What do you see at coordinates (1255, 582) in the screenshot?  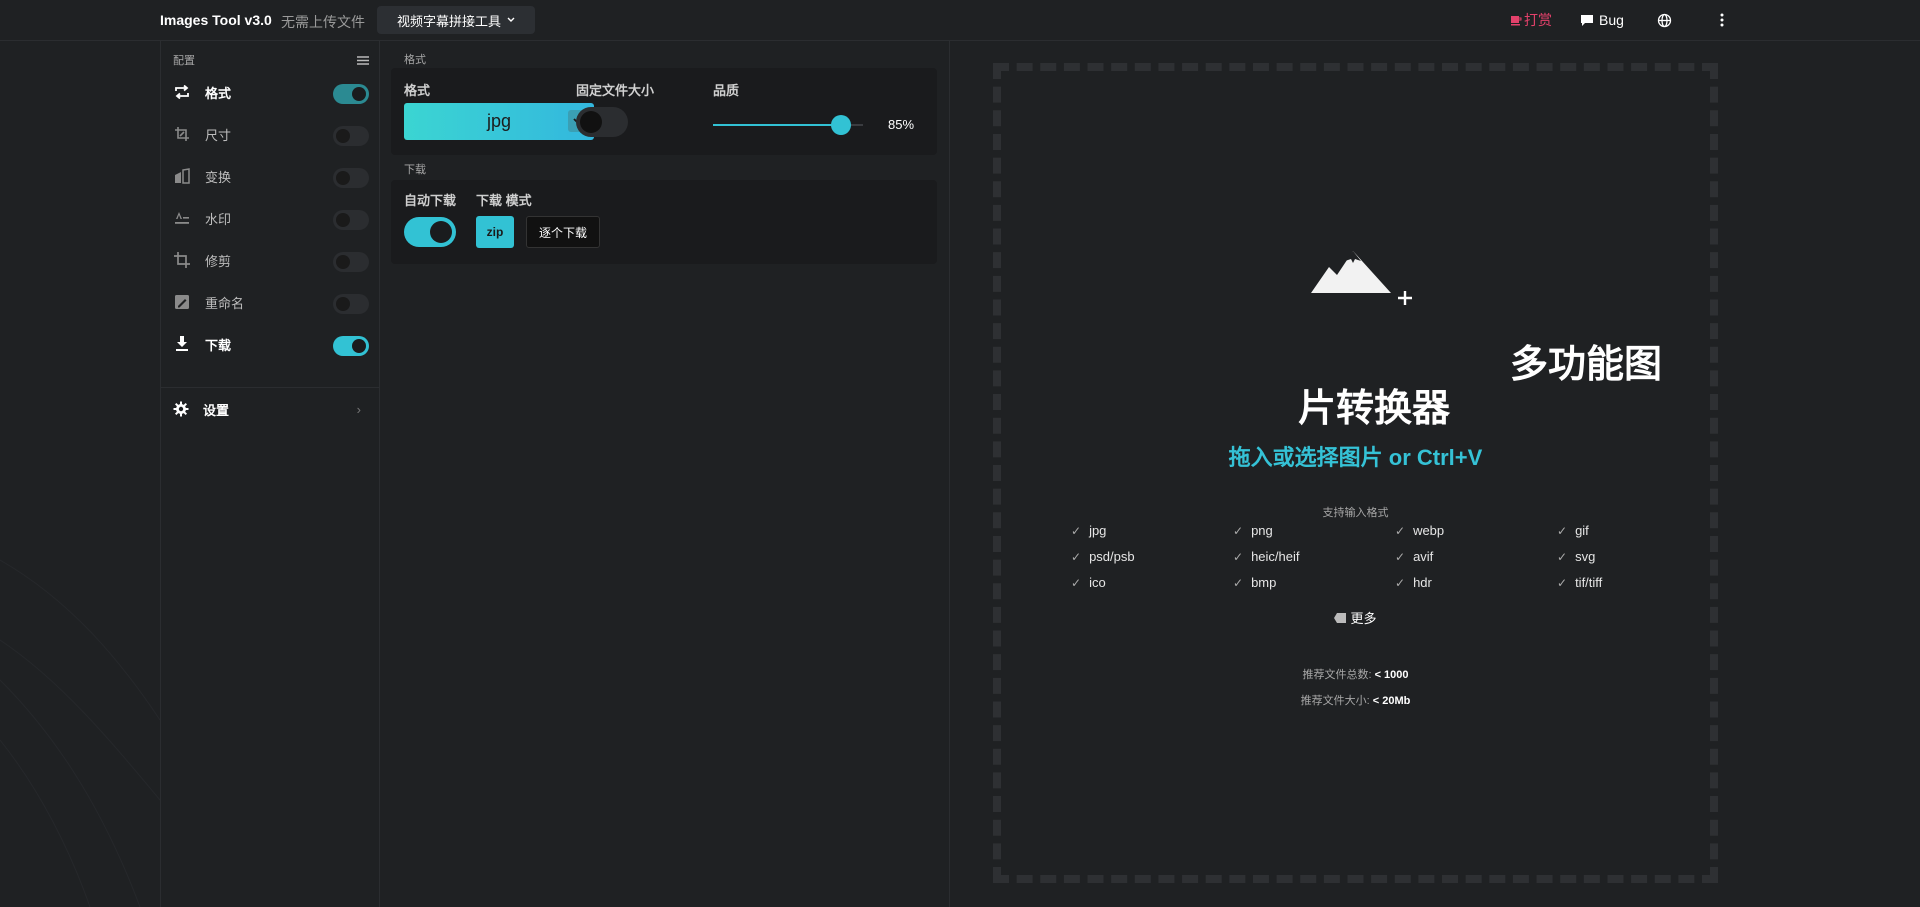 I see `format-item: ✓ bmp` at bounding box center [1255, 582].